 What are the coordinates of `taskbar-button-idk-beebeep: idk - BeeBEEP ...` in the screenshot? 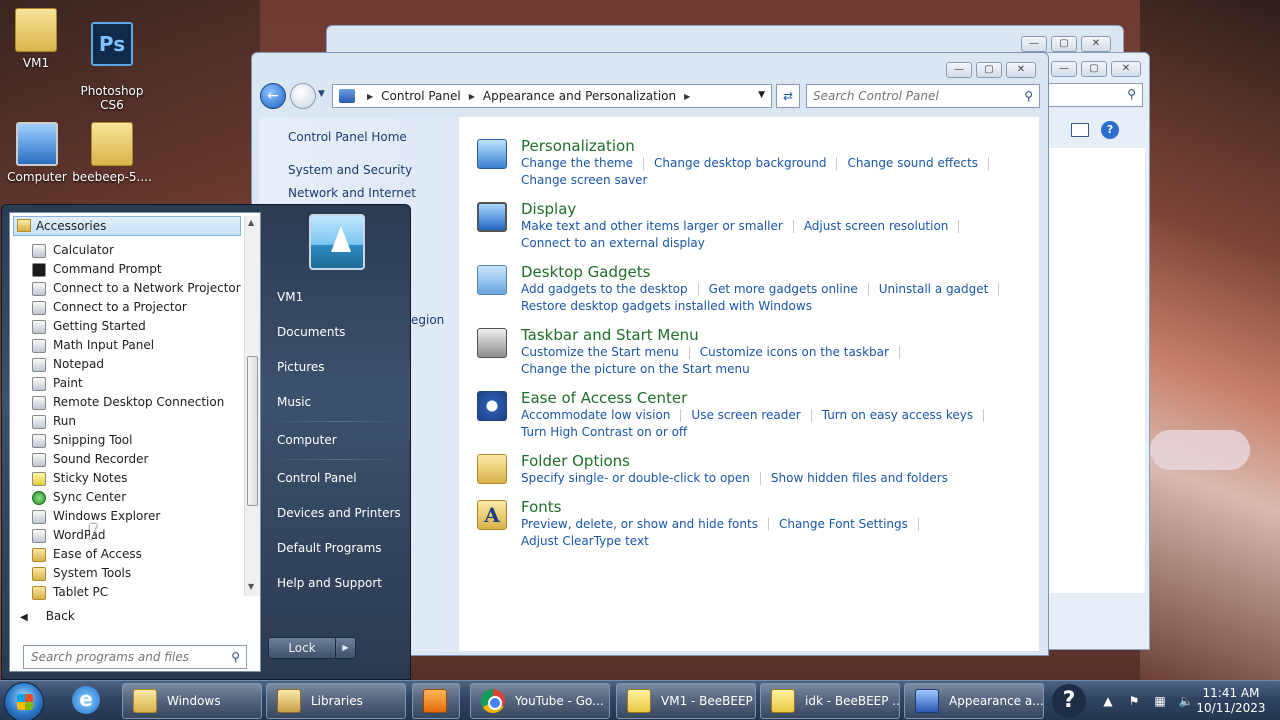 It's located at (830, 701).